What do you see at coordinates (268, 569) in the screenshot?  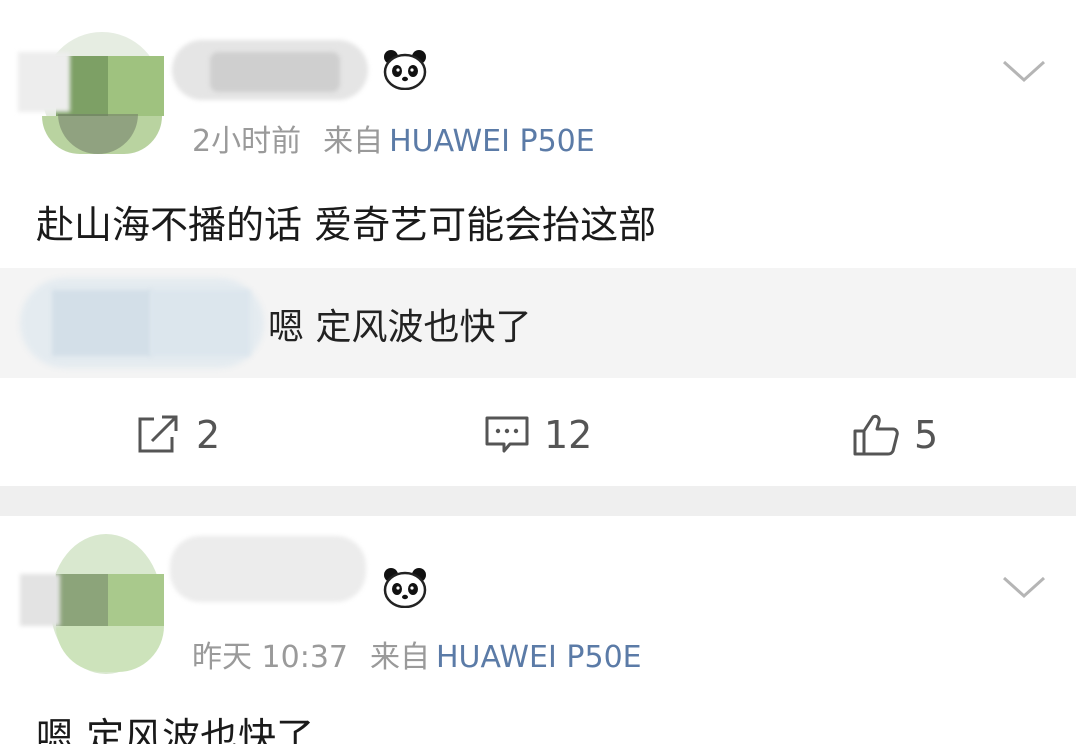 I see `username-masked` at bounding box center [268, 569].